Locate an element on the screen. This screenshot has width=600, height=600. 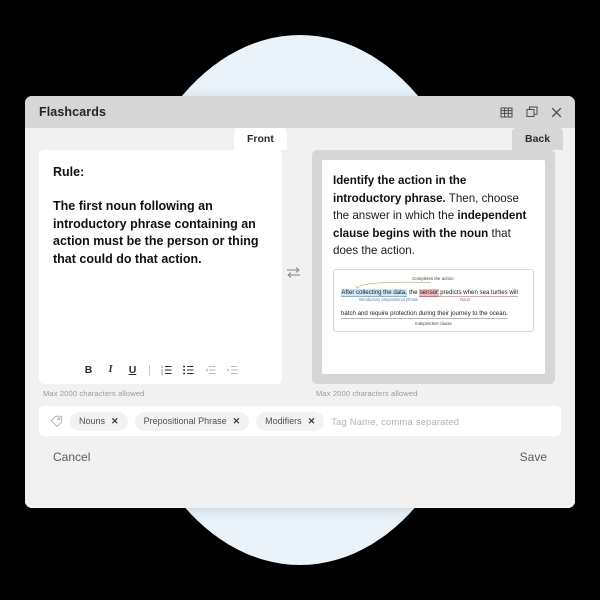
underline-button: U is located at coordinates (132, 370).